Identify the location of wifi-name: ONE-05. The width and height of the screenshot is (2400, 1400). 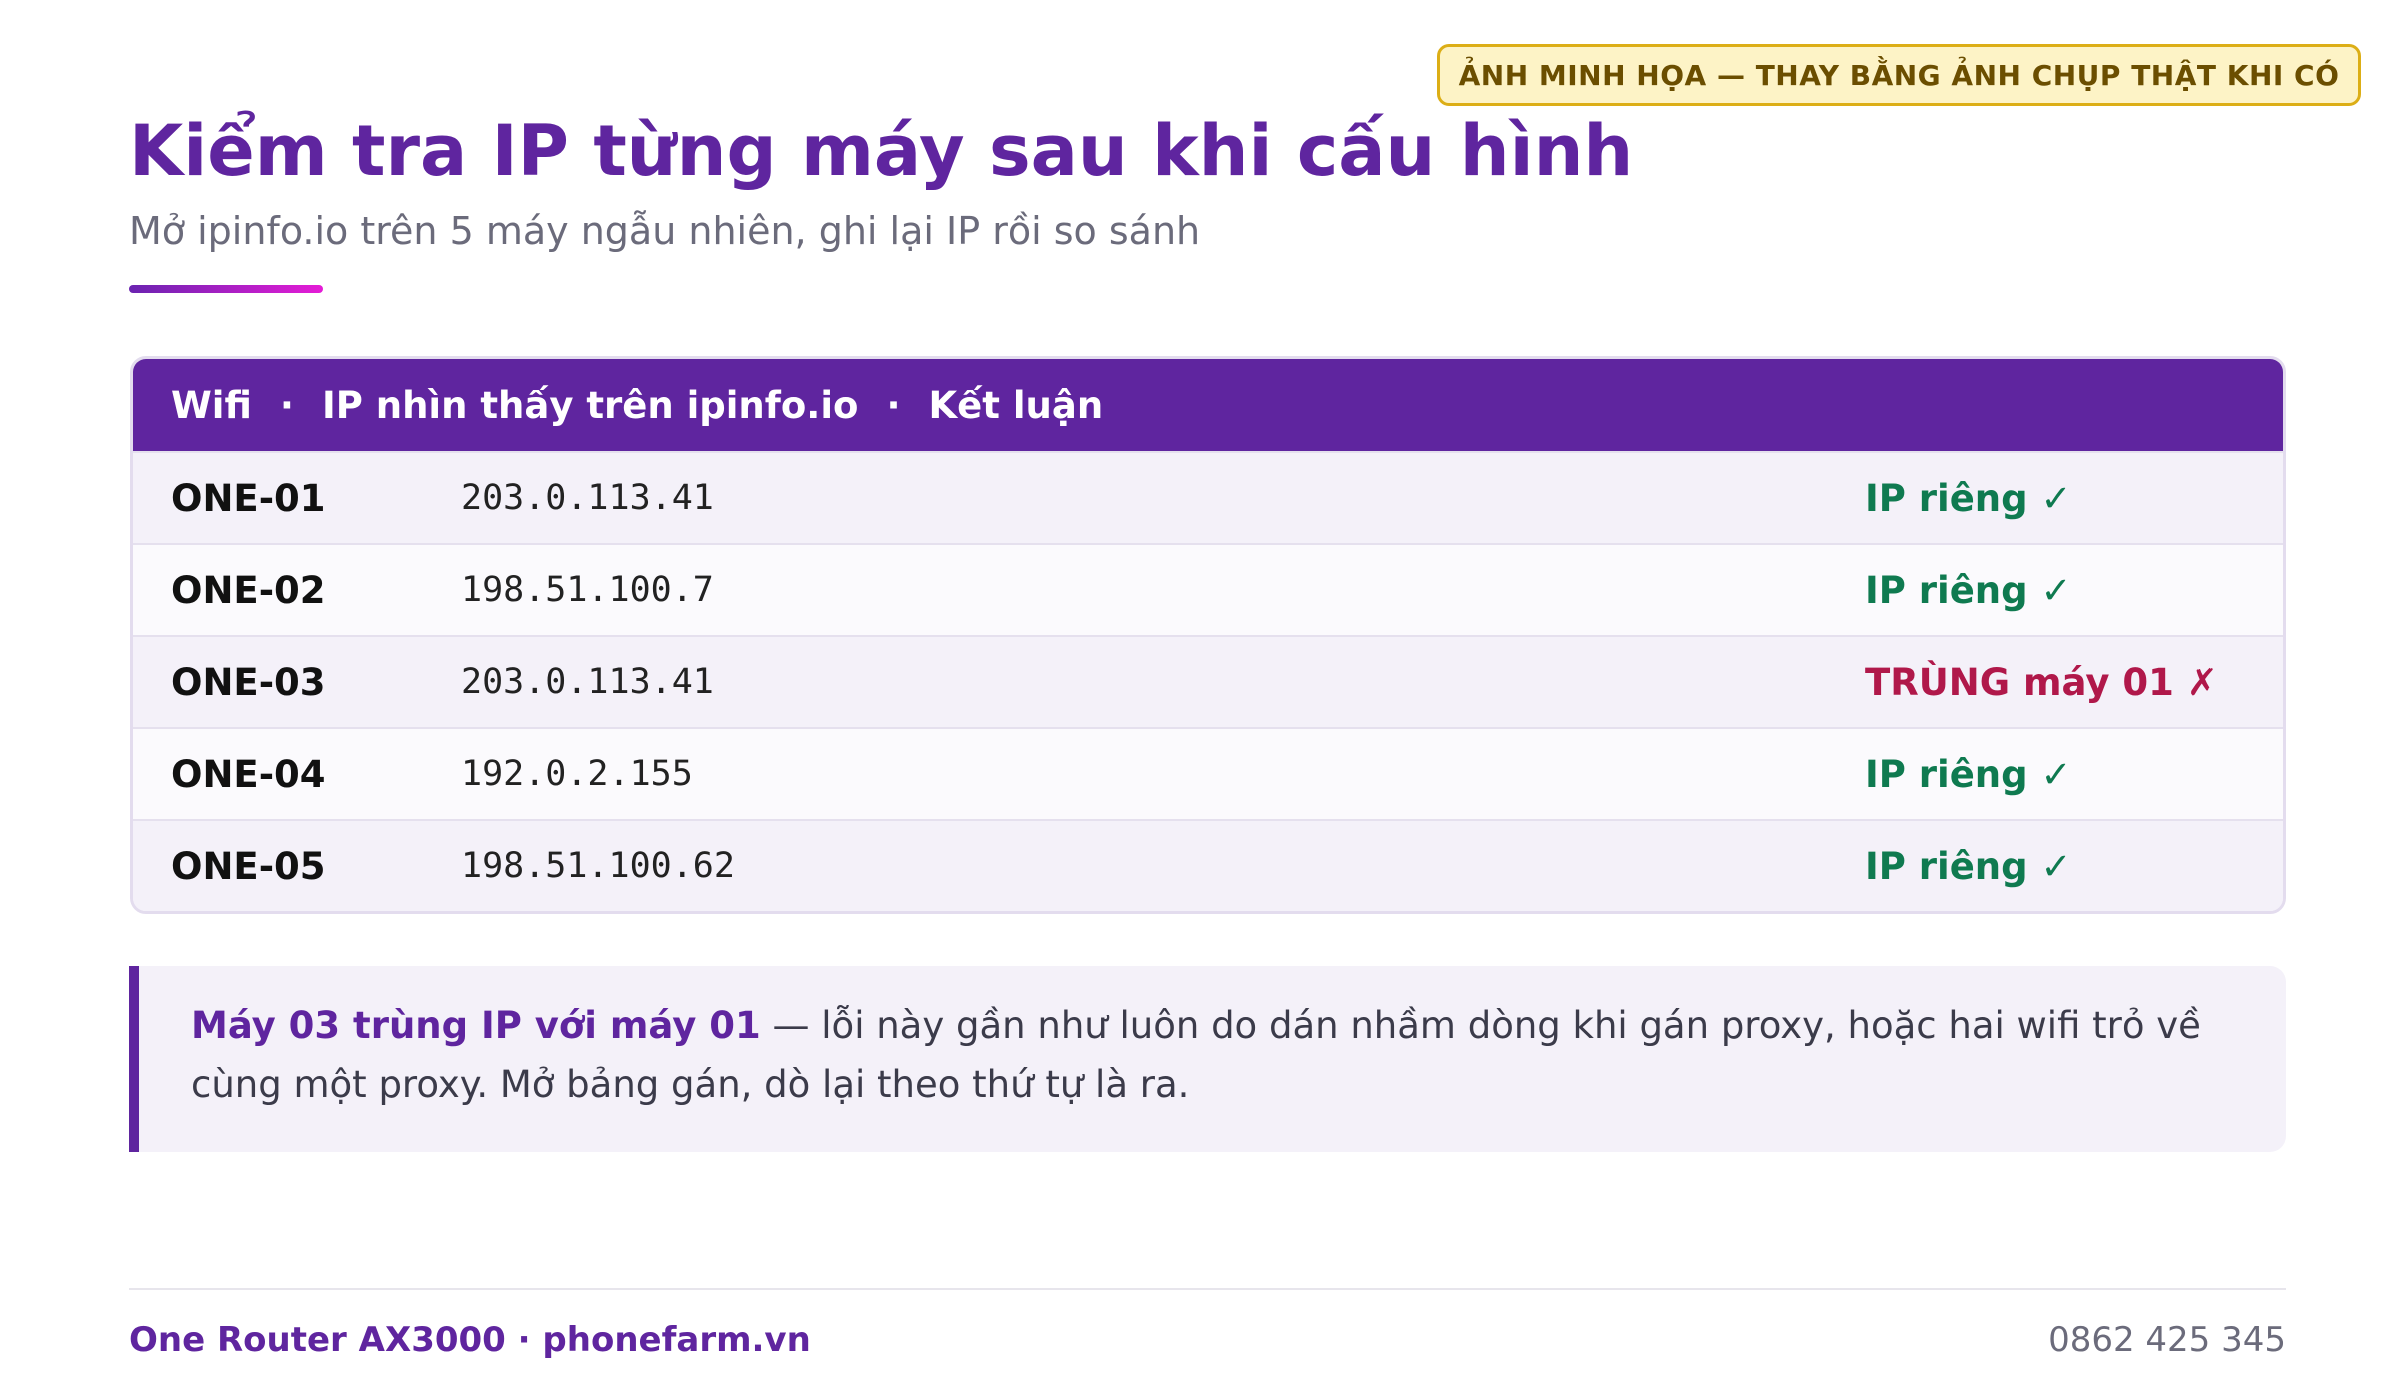
(248, 866).